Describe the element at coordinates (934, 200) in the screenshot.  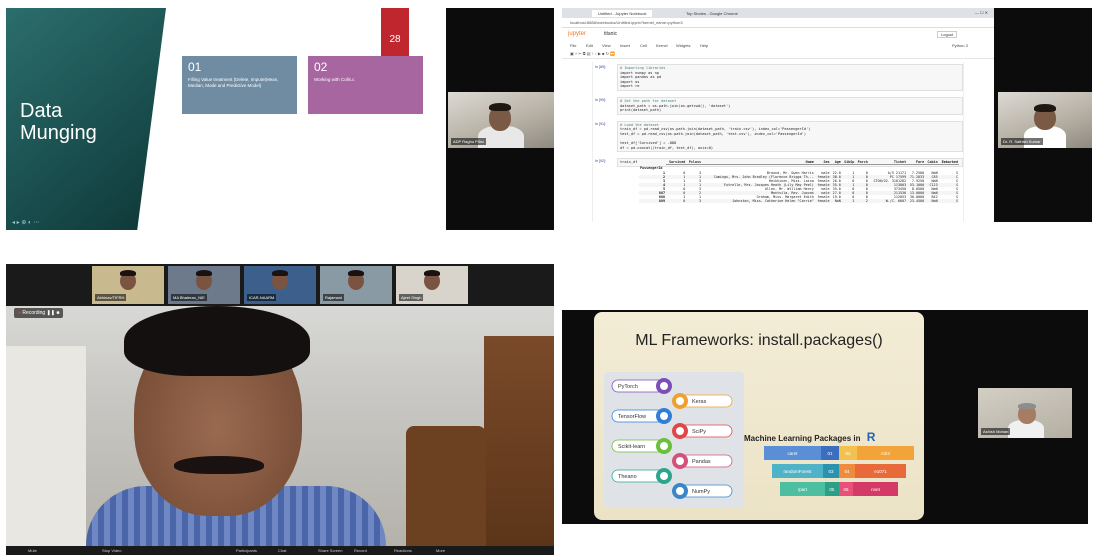
I see `table-cell: NaN` at that location.